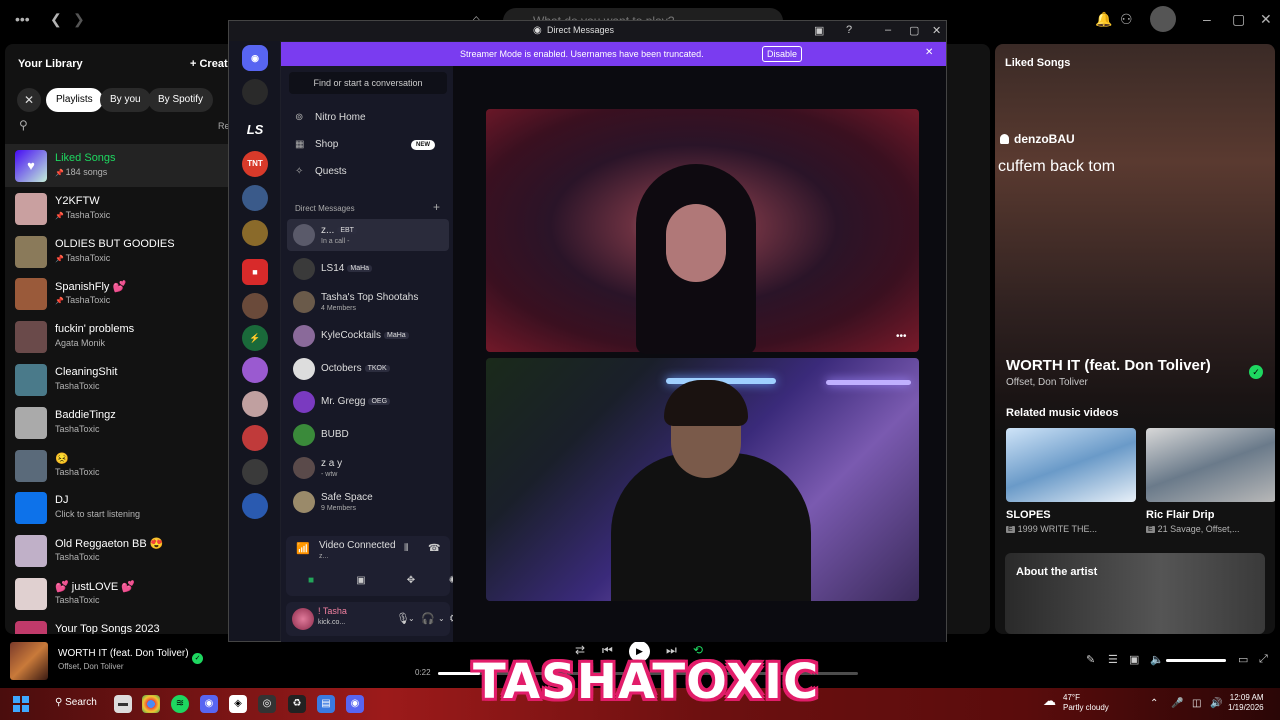 The image size is (1280, 720). Describe the element at coordinates (1090, 659) in the screenshot. I see `lyrics-icon: ✎` at that location.